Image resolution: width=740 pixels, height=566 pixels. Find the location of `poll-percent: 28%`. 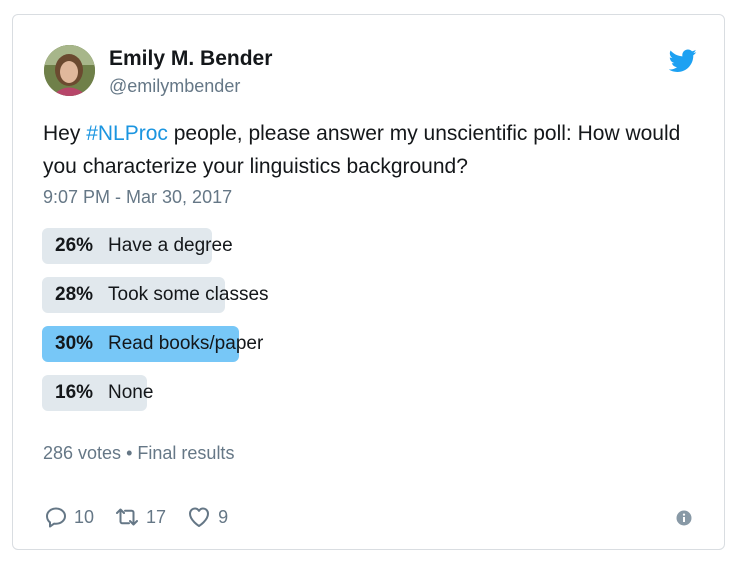

poll-percent: 28% is located at coordinates (74, 294).